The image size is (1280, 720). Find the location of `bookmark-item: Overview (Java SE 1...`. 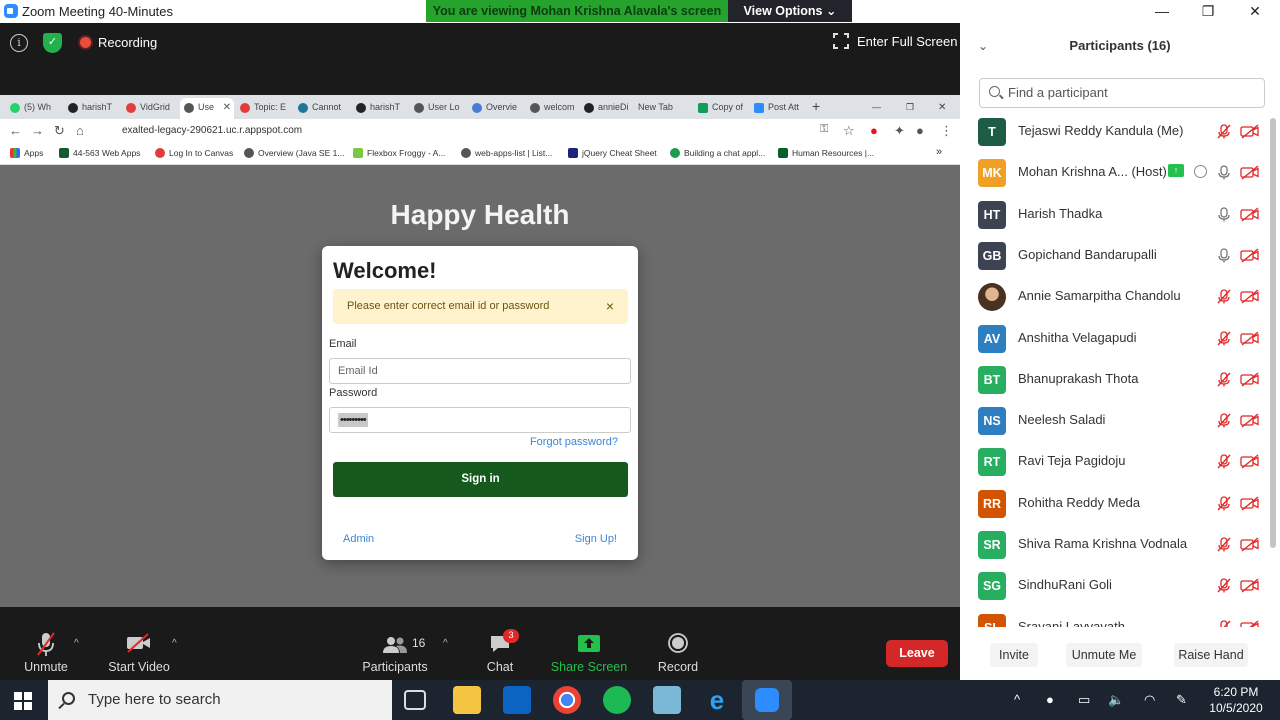

bookmark-item: Overview (Java SE 1... is located at coordinates (294, 153).